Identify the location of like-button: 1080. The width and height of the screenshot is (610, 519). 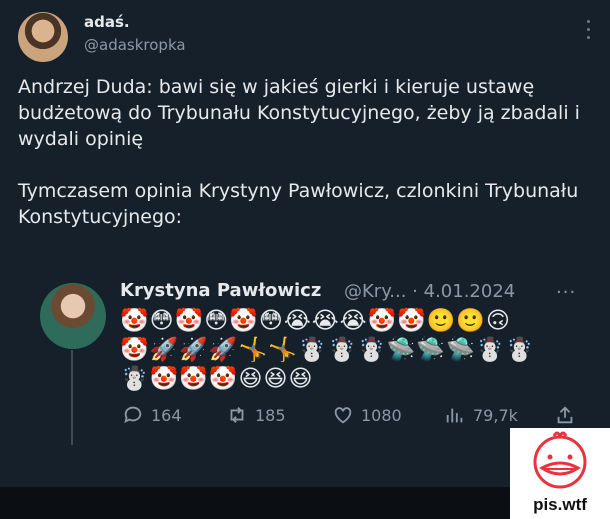
(367, 415).